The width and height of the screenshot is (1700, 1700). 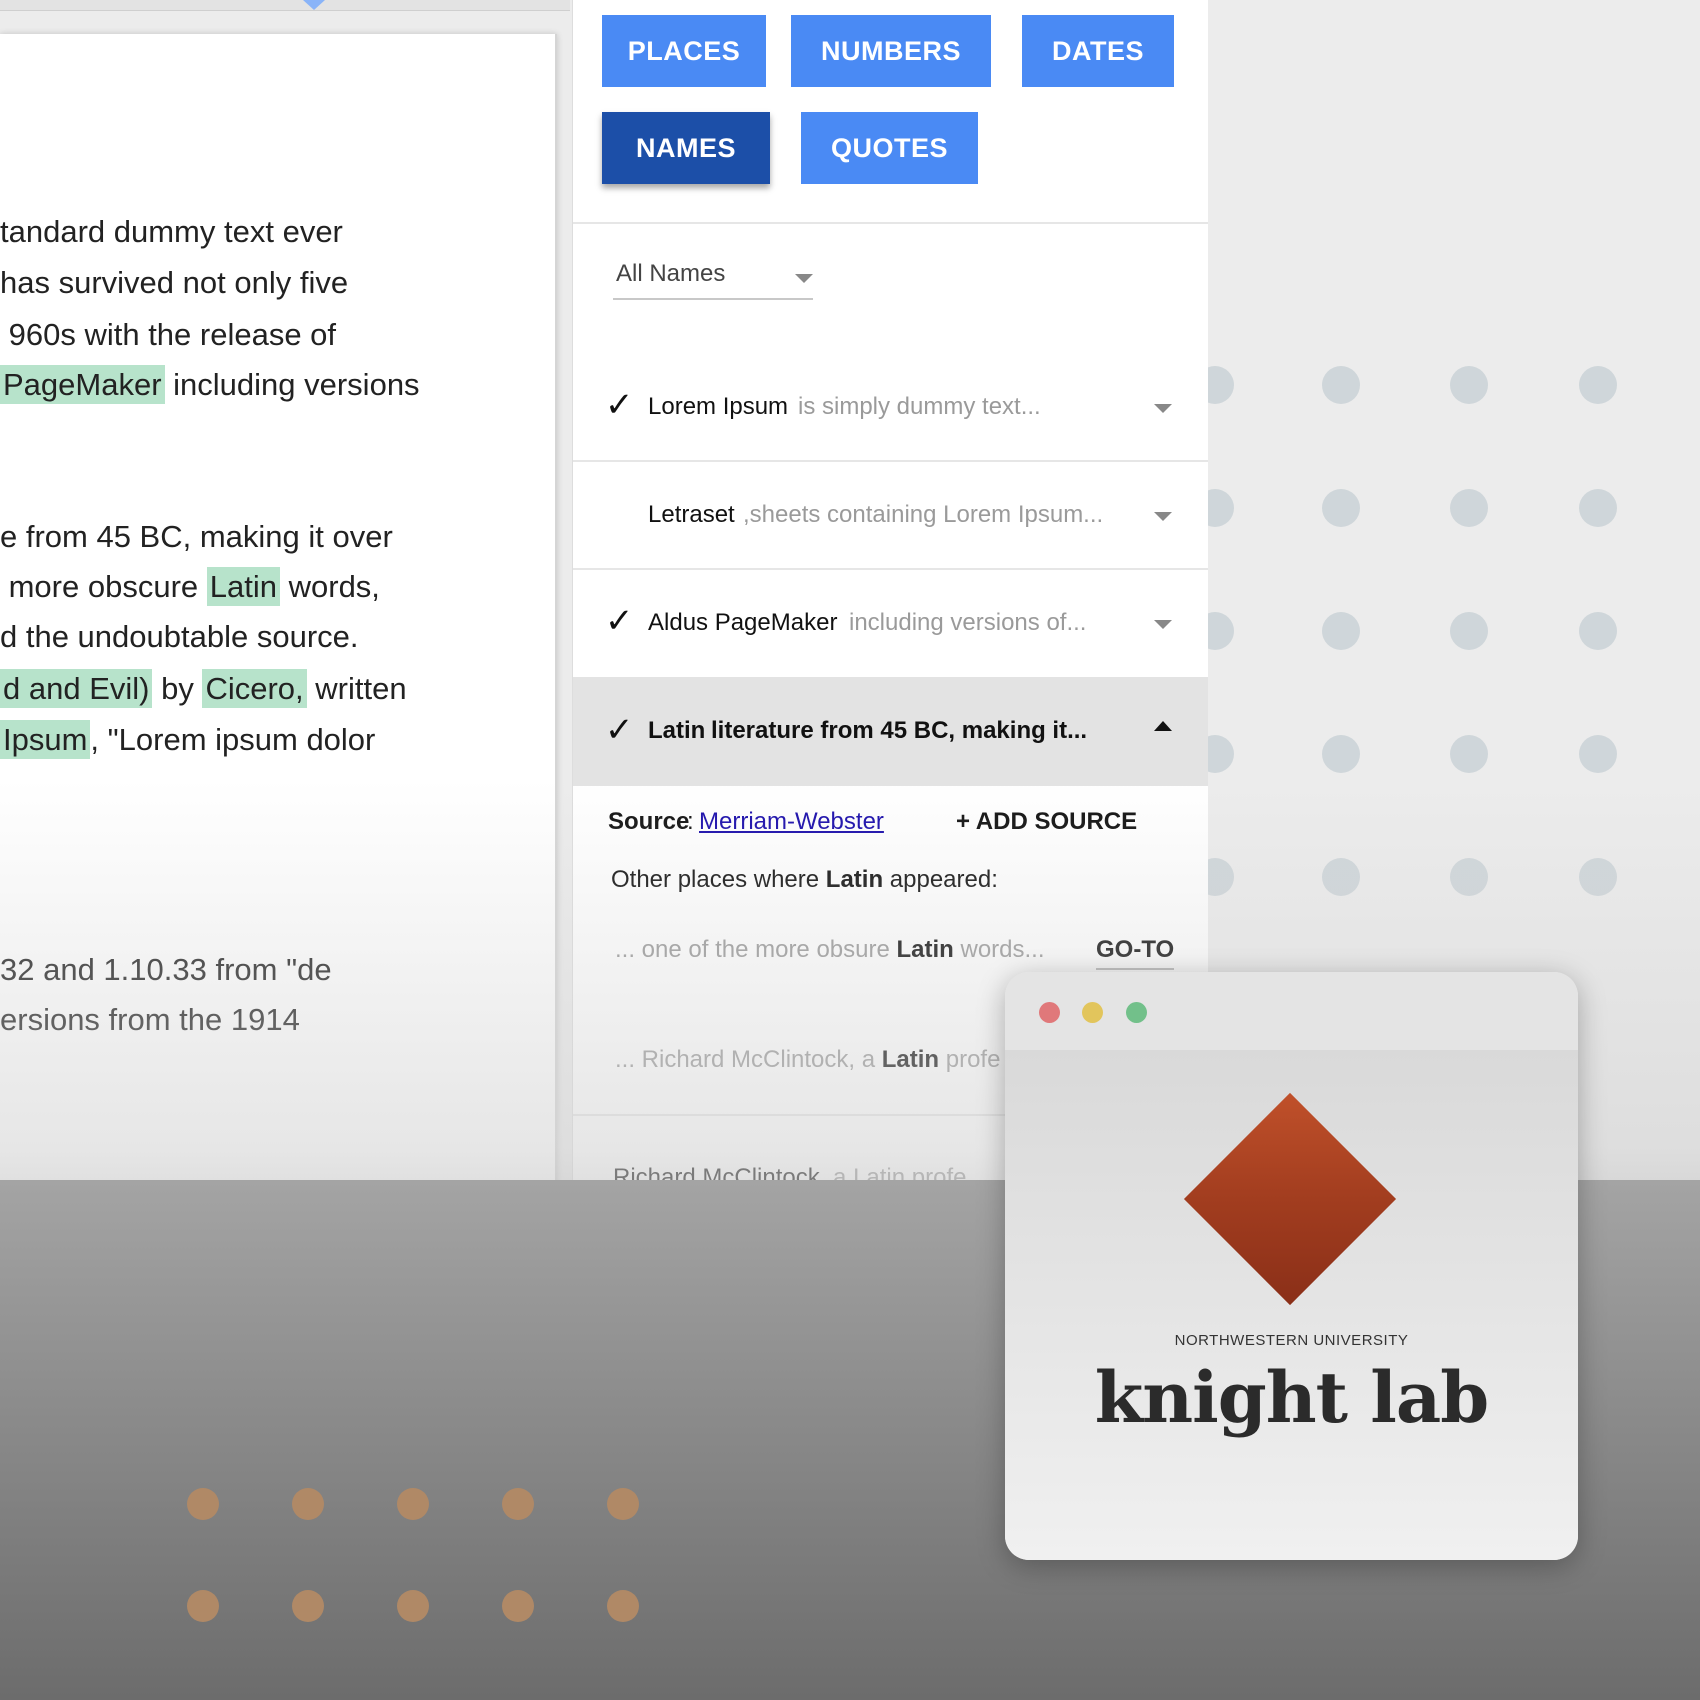 I want to click on doc-line: more obscure Latin words,, so click(x=190, y=586).